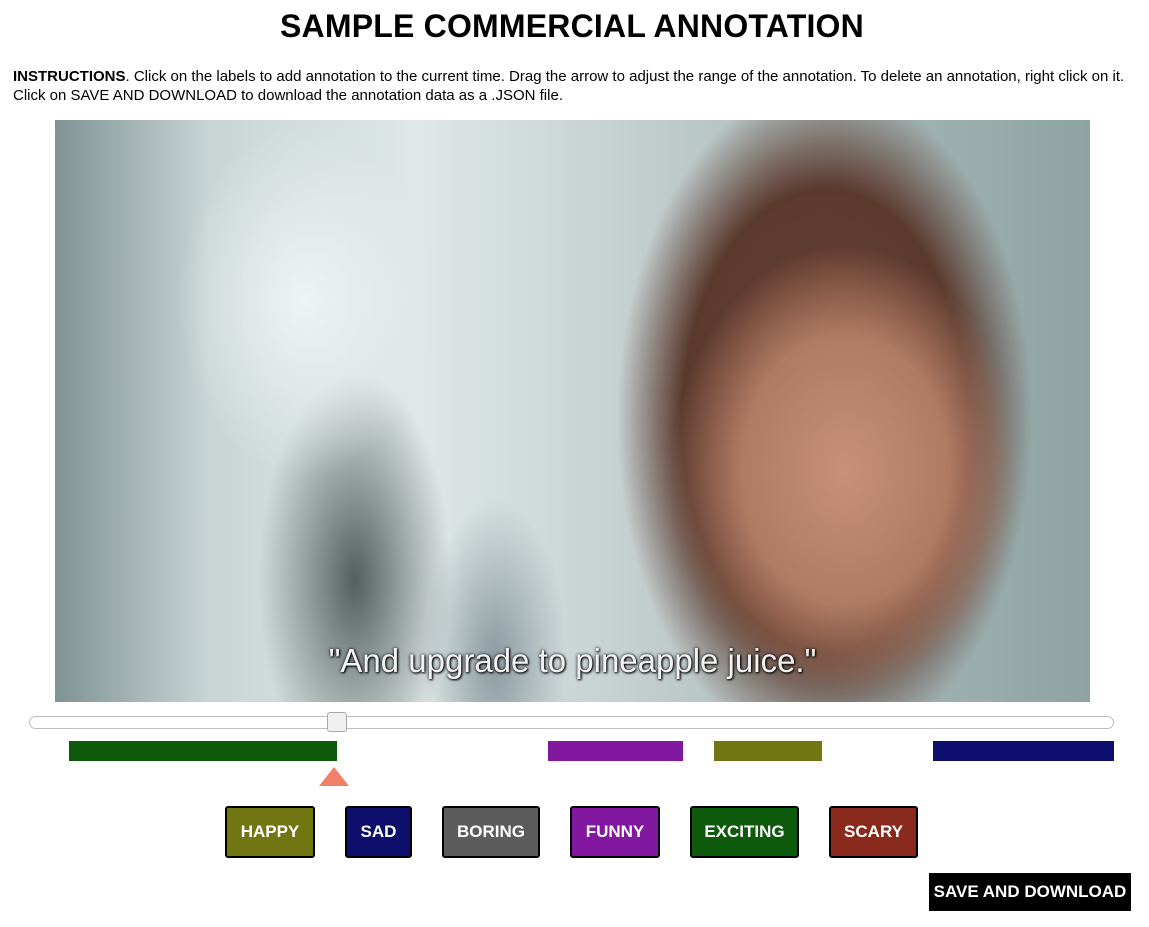  I want to click on annotation-segment-sad, so click(1023, 751).